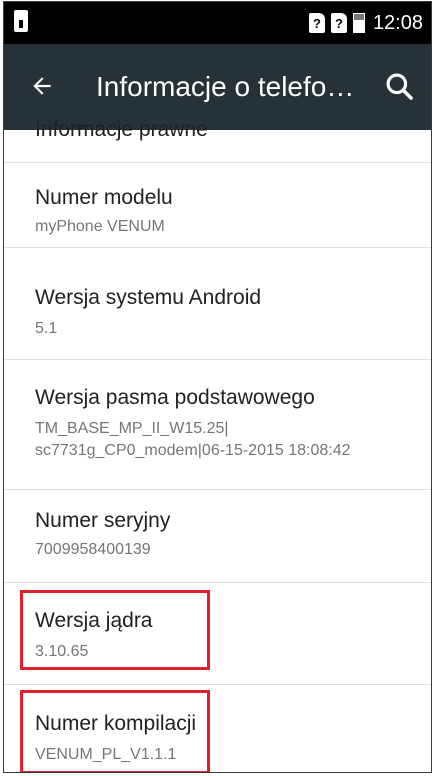 This screenshot has height=776, width=435. What do you see at coordinates (21, 21) in the screenshot?
I see `sd-card-icon` at bounding box center [21, 21].